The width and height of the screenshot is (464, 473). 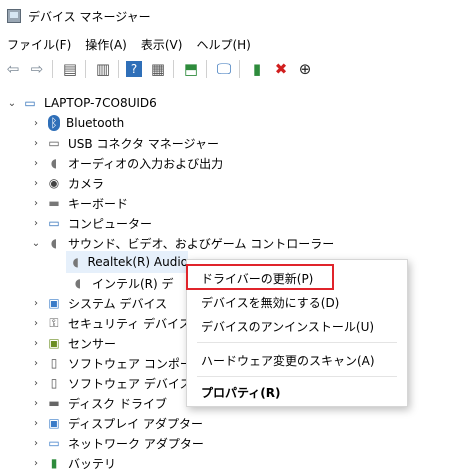 I want to click on tree-item-label: キーボード, so click(x=98, y=203).